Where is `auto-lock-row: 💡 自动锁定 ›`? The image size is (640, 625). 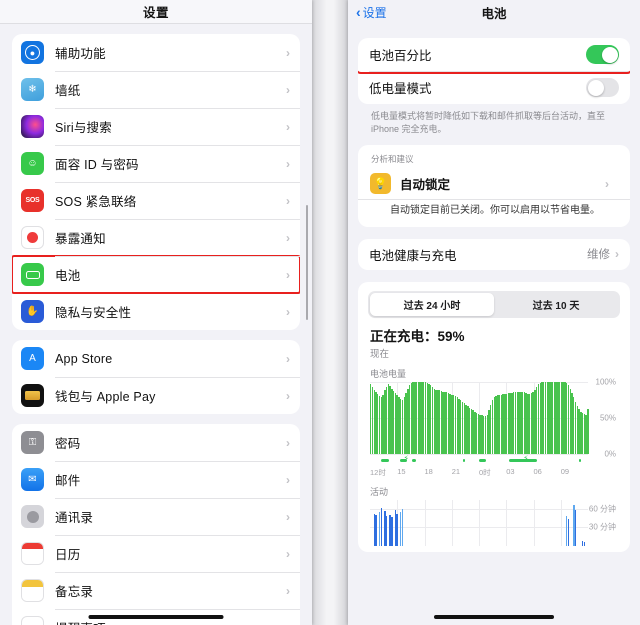 auto-lock-row: 💡 自动锁定 › is located at coordinates (494, 183).